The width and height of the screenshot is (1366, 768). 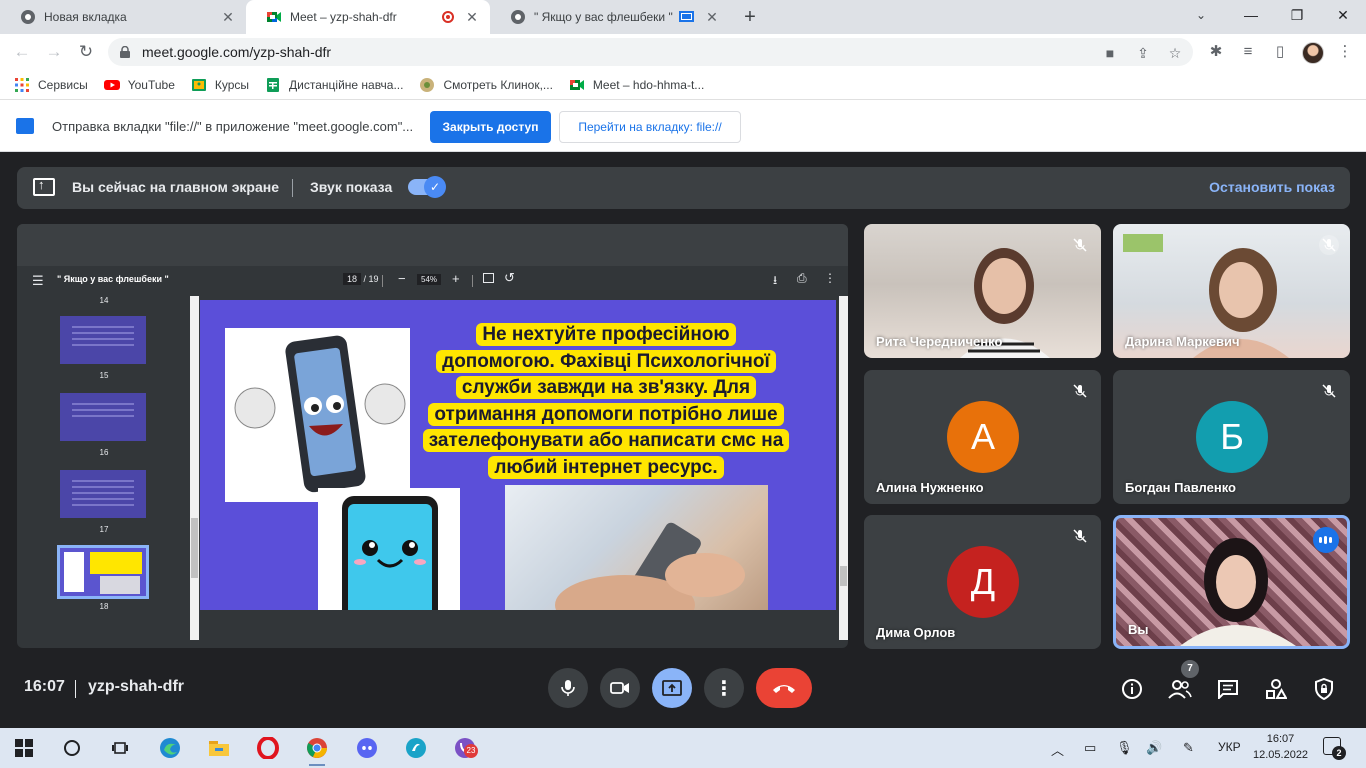 I want to click on go-to-tab-button: Перейти на вкладку: file://, so click(x=650, y=127).